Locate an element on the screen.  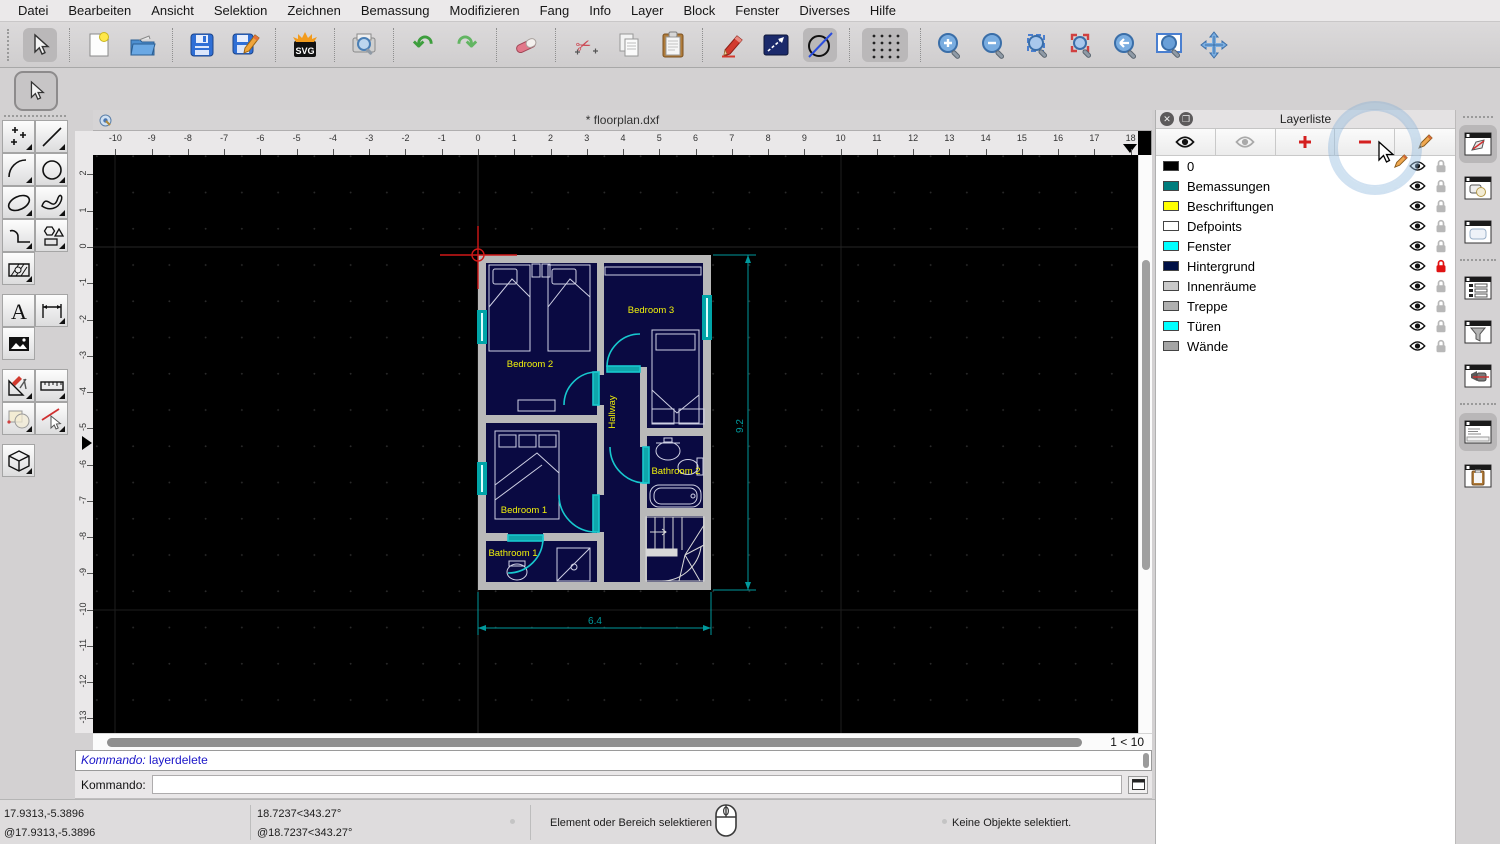
circle-tool is located at coordinates (51, 169).